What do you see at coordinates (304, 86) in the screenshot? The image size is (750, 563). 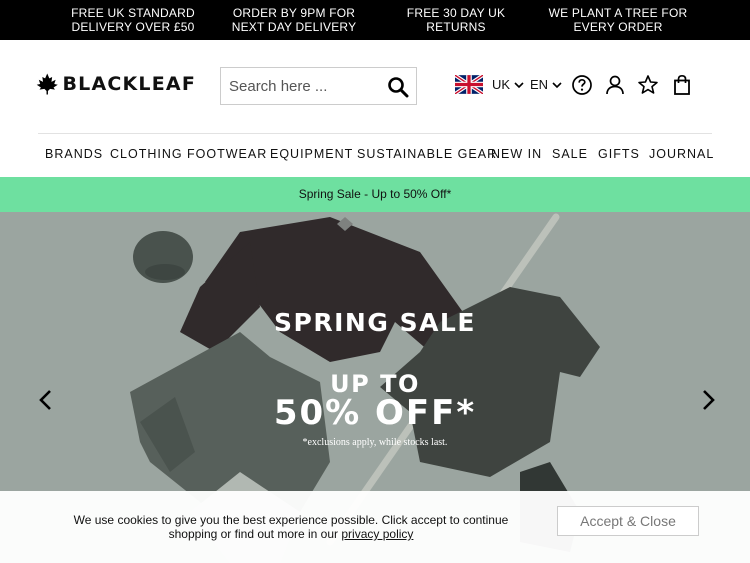 I see `search-input` at bounding box center [304, 86].